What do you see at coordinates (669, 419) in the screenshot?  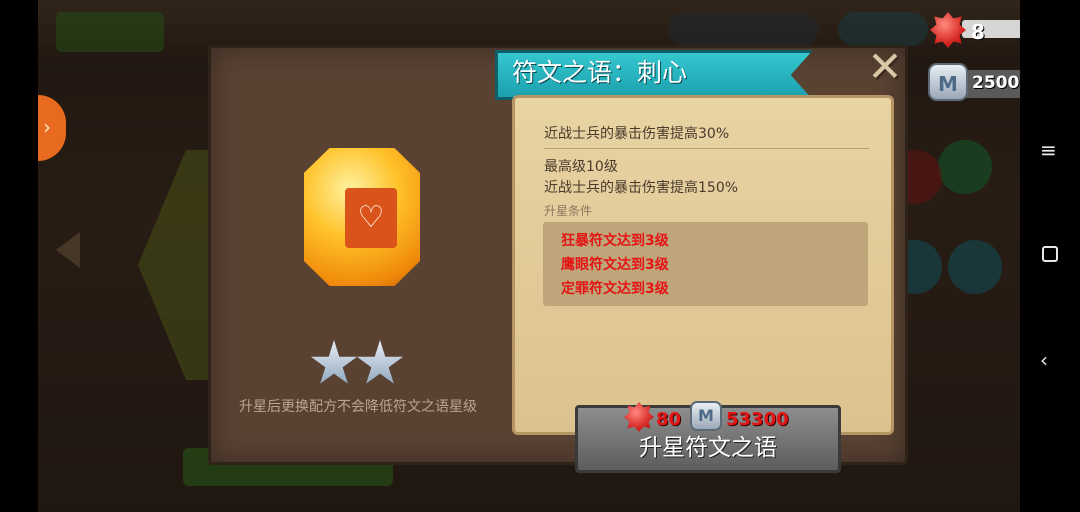 I see `gem-cost: 80` at bounding box center [669, 419].